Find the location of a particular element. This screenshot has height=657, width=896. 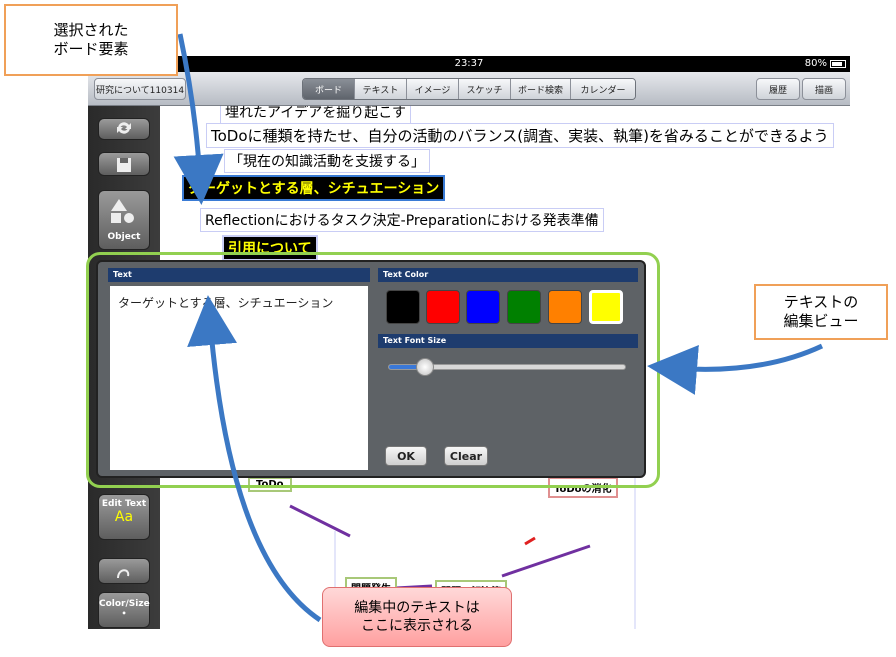

callout-edit-view: テキストの 編集ビュー is located at coordinates (821, 312).